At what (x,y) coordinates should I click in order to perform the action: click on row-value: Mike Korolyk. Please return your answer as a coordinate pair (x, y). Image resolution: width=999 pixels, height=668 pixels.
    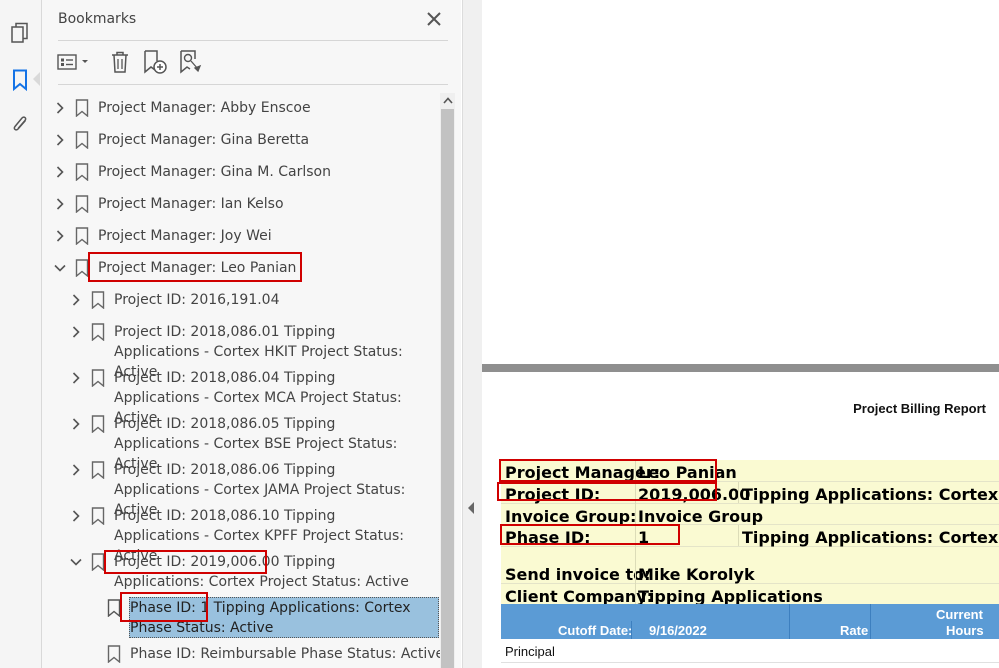
    Looking at the image, I should click on (696, 574).